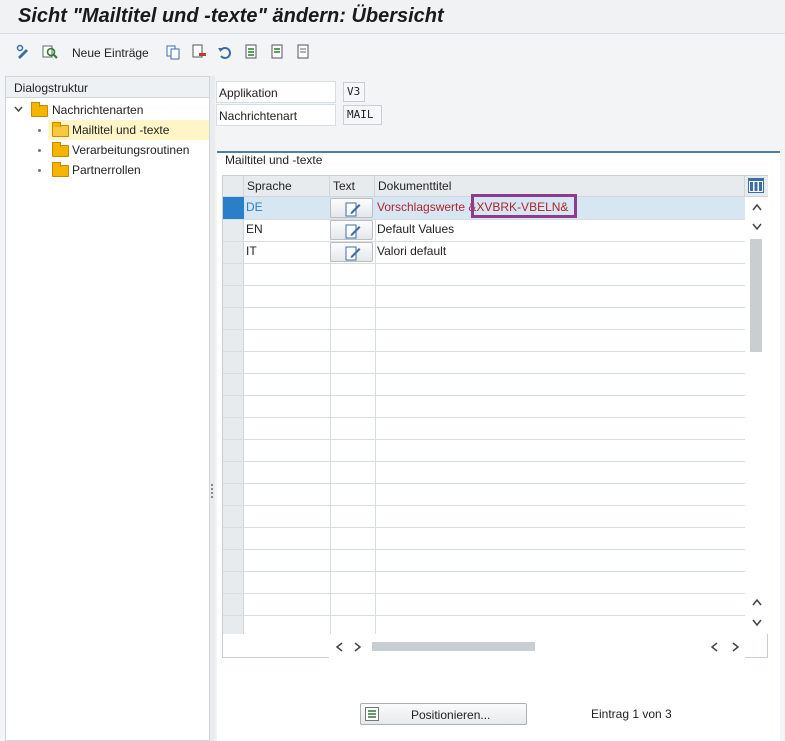  What do you see at coordinates (106, 170) in the screenshot?
I see `tree-node-label: Partnerrollen` at bounding box center [106, 170].